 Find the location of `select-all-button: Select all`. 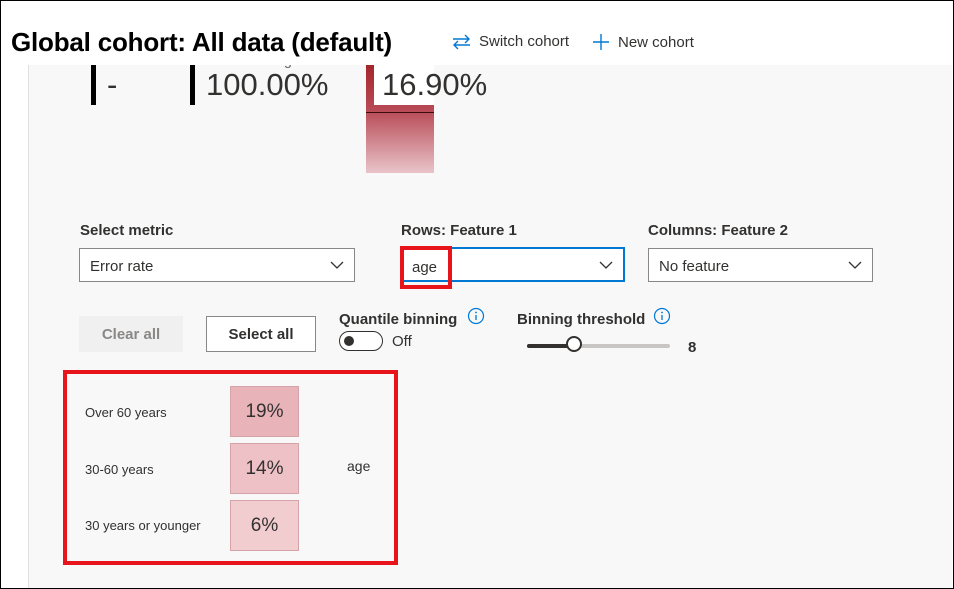

select-all-button: Select all is located at coordinates (261, 334).